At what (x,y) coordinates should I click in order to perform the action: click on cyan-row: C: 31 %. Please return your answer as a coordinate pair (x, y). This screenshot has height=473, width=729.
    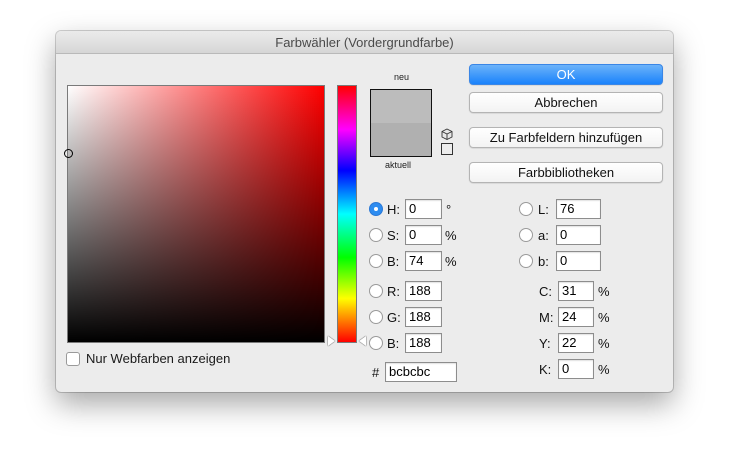
    Looking at the image, I should click on (574, 291).